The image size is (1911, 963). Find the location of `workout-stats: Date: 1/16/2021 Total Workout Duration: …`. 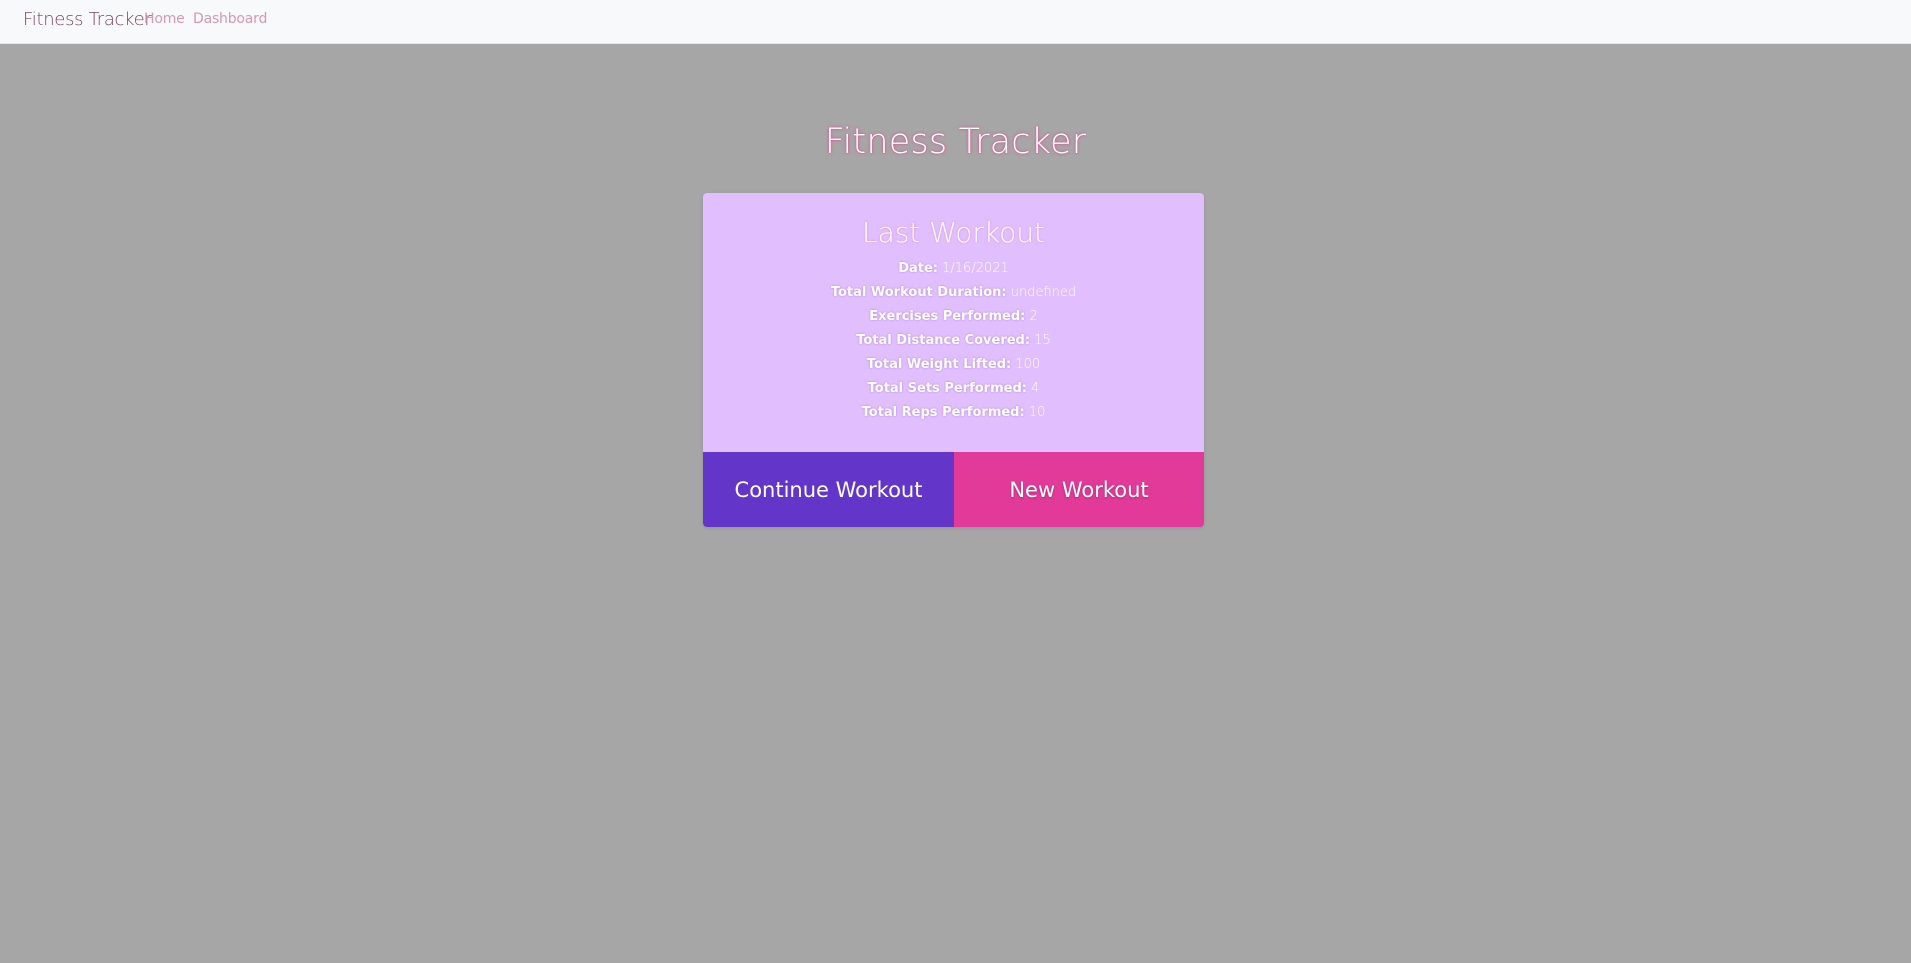

workout-stats: Date: 1/16/2021 Total Workout Duration: … is located at coordinates (953, 341).